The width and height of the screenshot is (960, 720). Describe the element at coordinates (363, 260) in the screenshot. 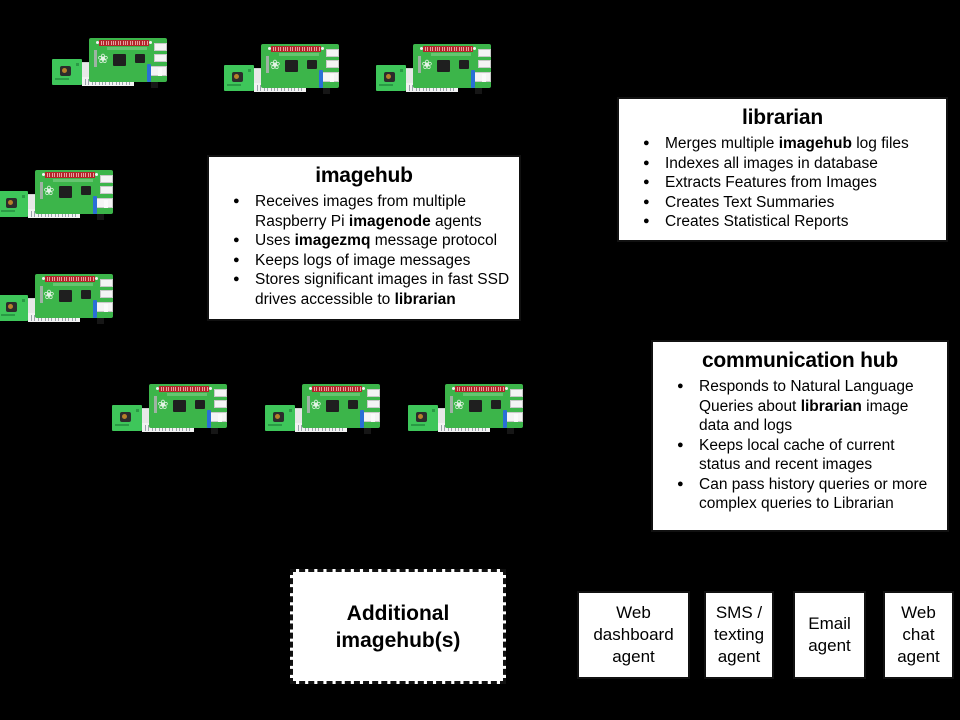

I see `bullet-text: Keeps logs of image messages` at that location.